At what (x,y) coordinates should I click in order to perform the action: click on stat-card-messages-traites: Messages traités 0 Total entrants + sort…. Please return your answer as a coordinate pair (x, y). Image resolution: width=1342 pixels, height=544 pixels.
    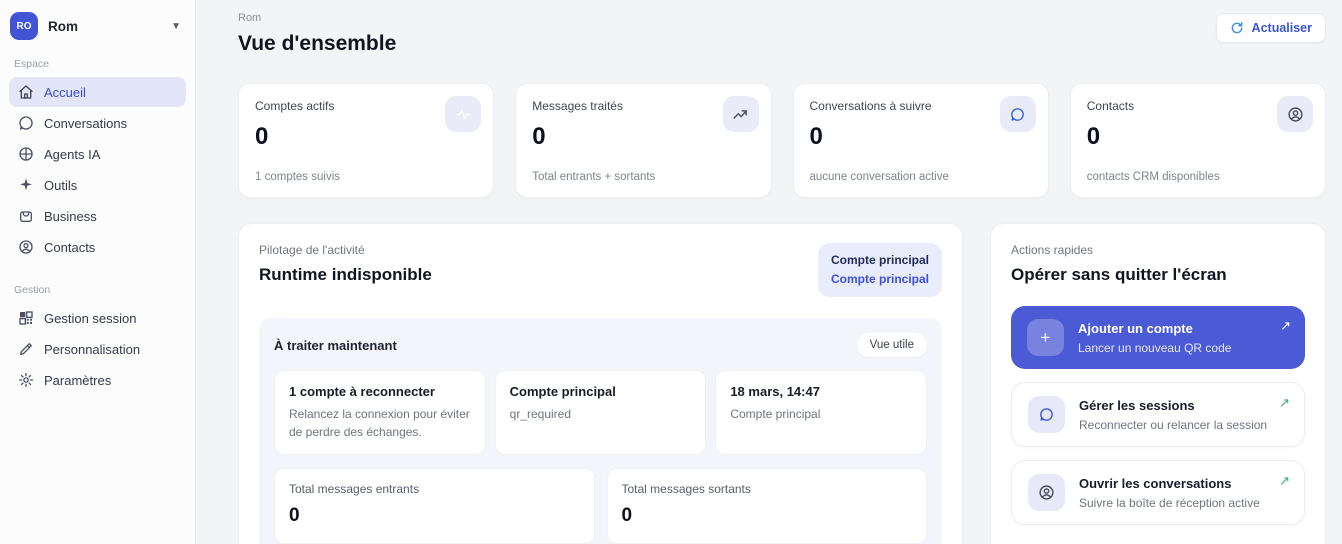
    Looking at the image, I should click on (643, 140).